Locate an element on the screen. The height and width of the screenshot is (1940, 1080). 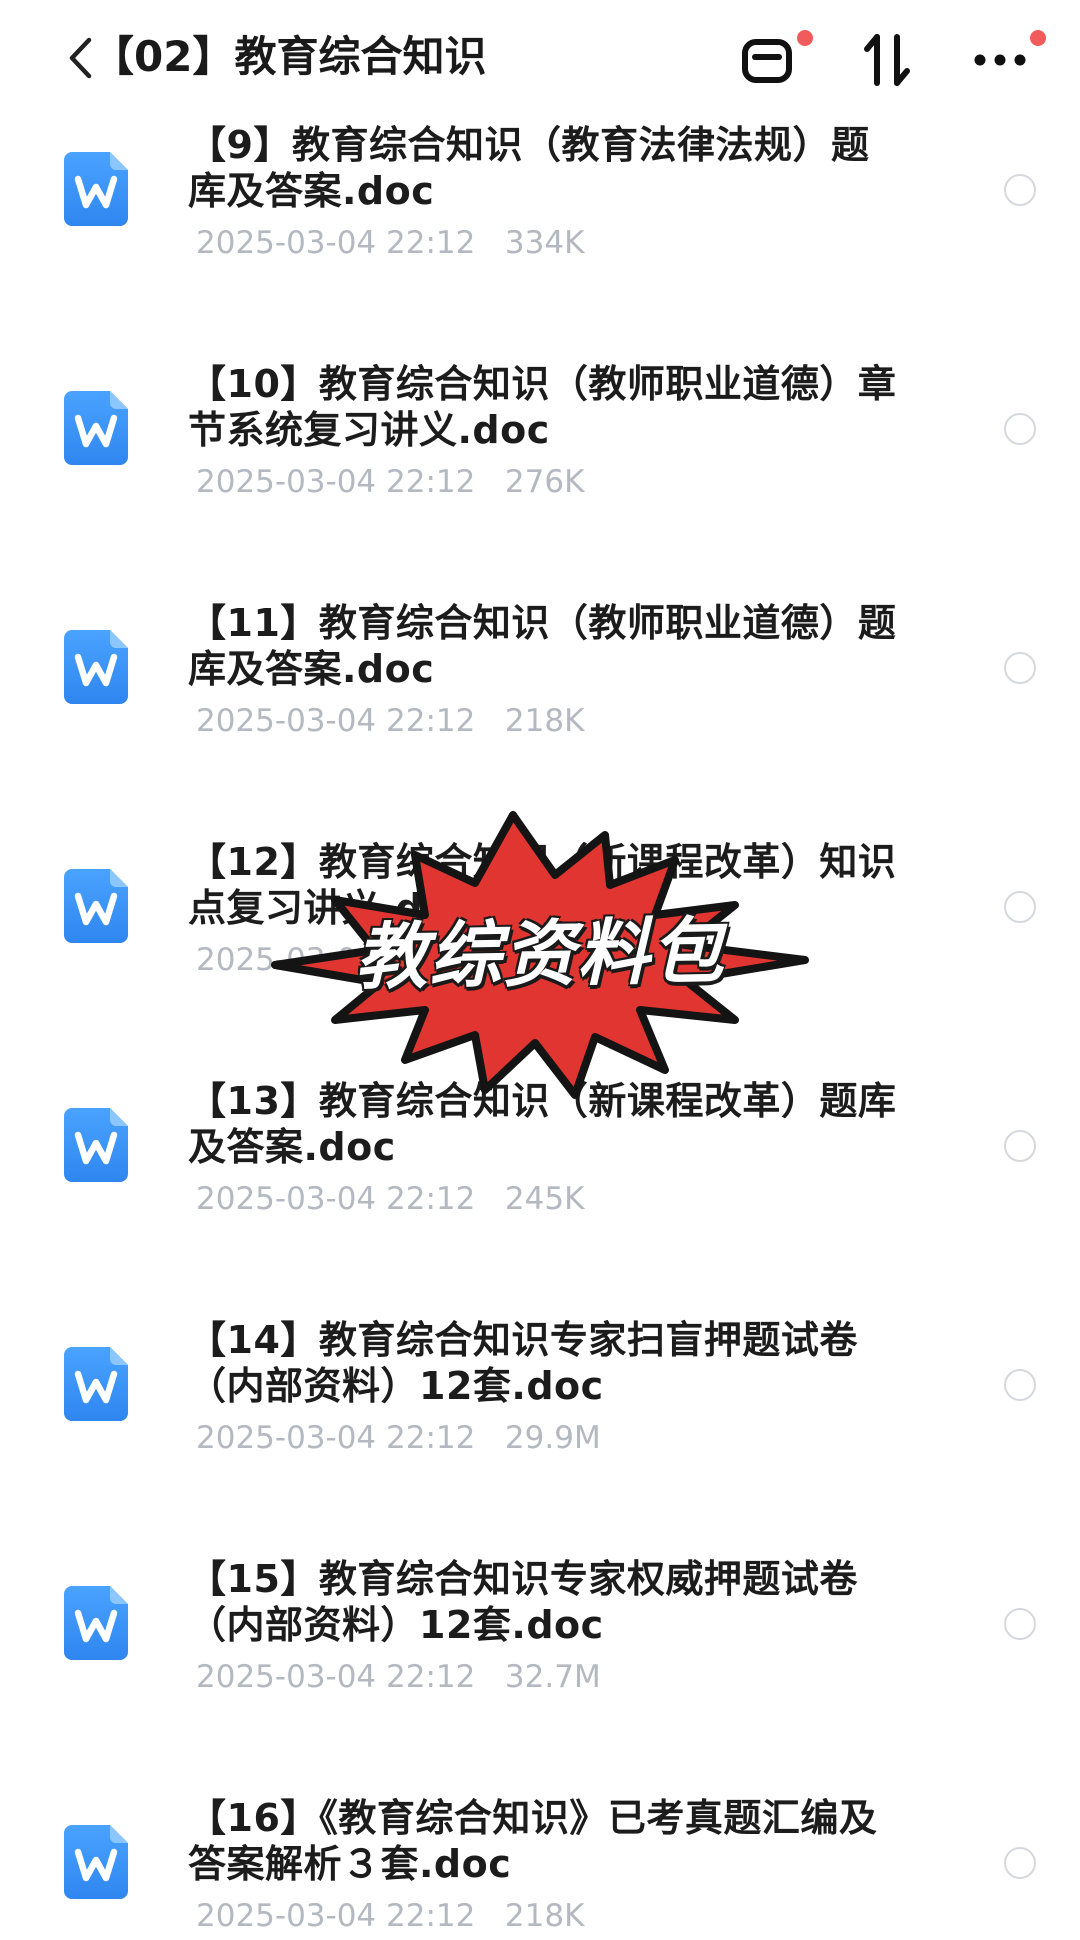
file-size: 334K is located at coordinates (544, 243).